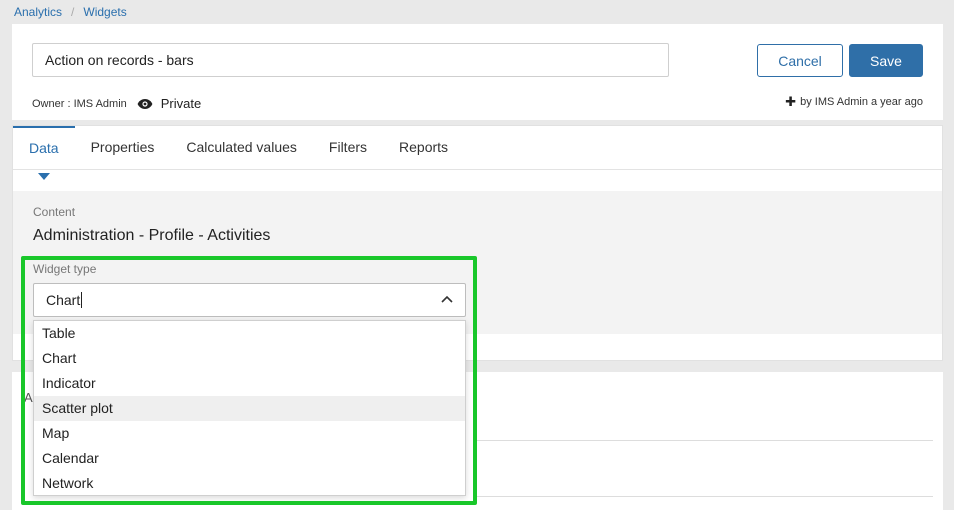 Image resolution: width=954 pixels, height=510 pixels. I want to click on tab-filters-label: Filters, so click(348, 147).